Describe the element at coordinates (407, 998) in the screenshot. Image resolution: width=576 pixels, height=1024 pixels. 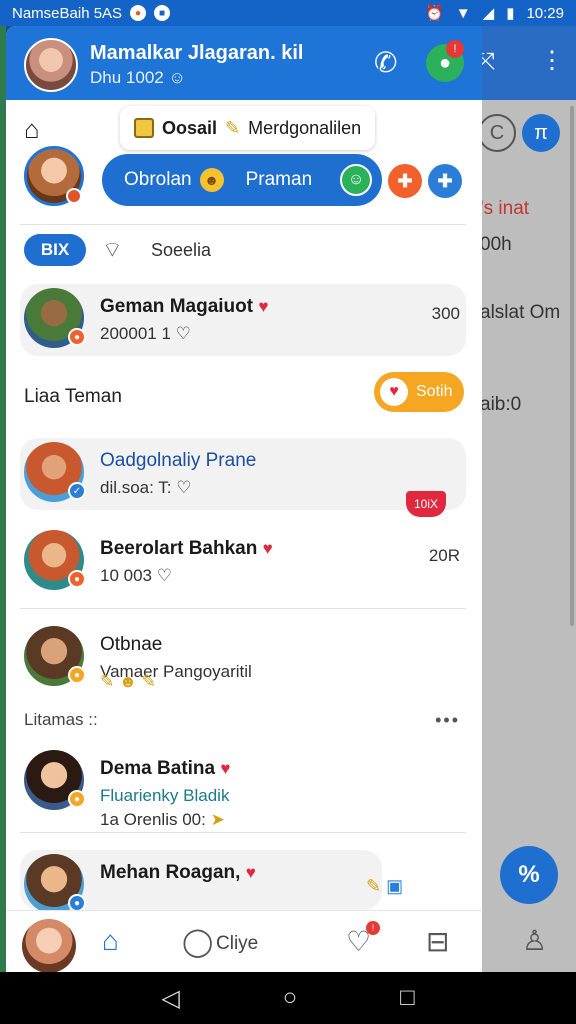
I see `recents-icon: □` at that location.